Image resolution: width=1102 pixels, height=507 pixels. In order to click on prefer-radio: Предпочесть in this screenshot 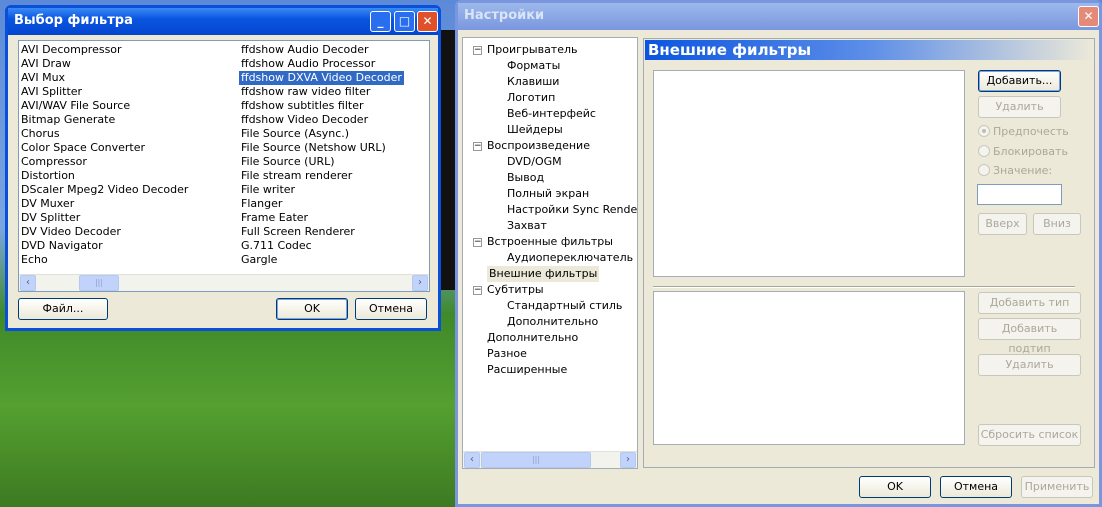, I will do `click(1023, 131)`.